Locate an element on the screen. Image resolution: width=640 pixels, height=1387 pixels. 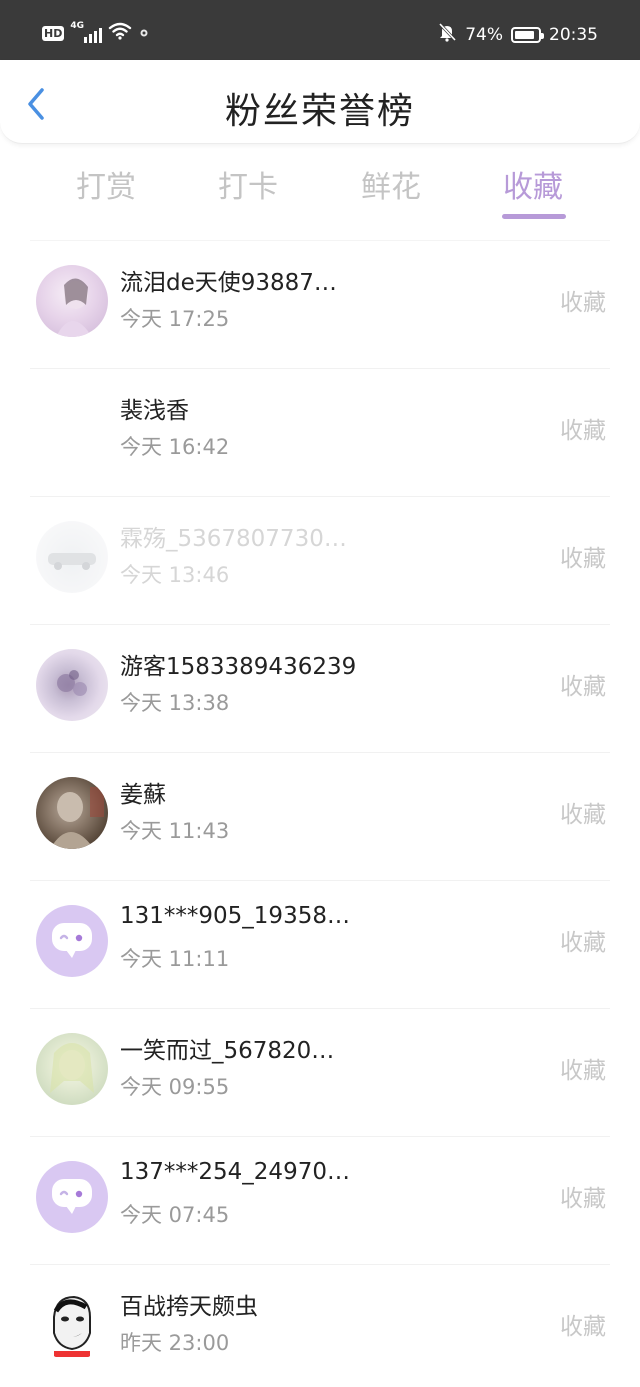
list-item: 姜蘇 今天 11:43 收藏 is located at coordinates (320, 816).